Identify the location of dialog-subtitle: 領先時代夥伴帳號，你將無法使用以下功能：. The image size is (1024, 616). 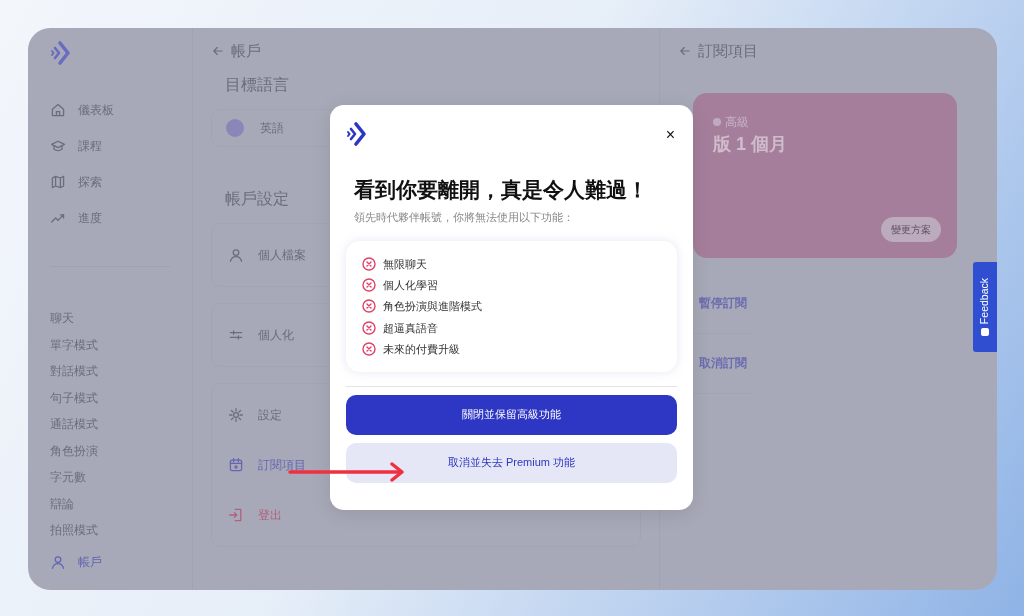
(464, 217).